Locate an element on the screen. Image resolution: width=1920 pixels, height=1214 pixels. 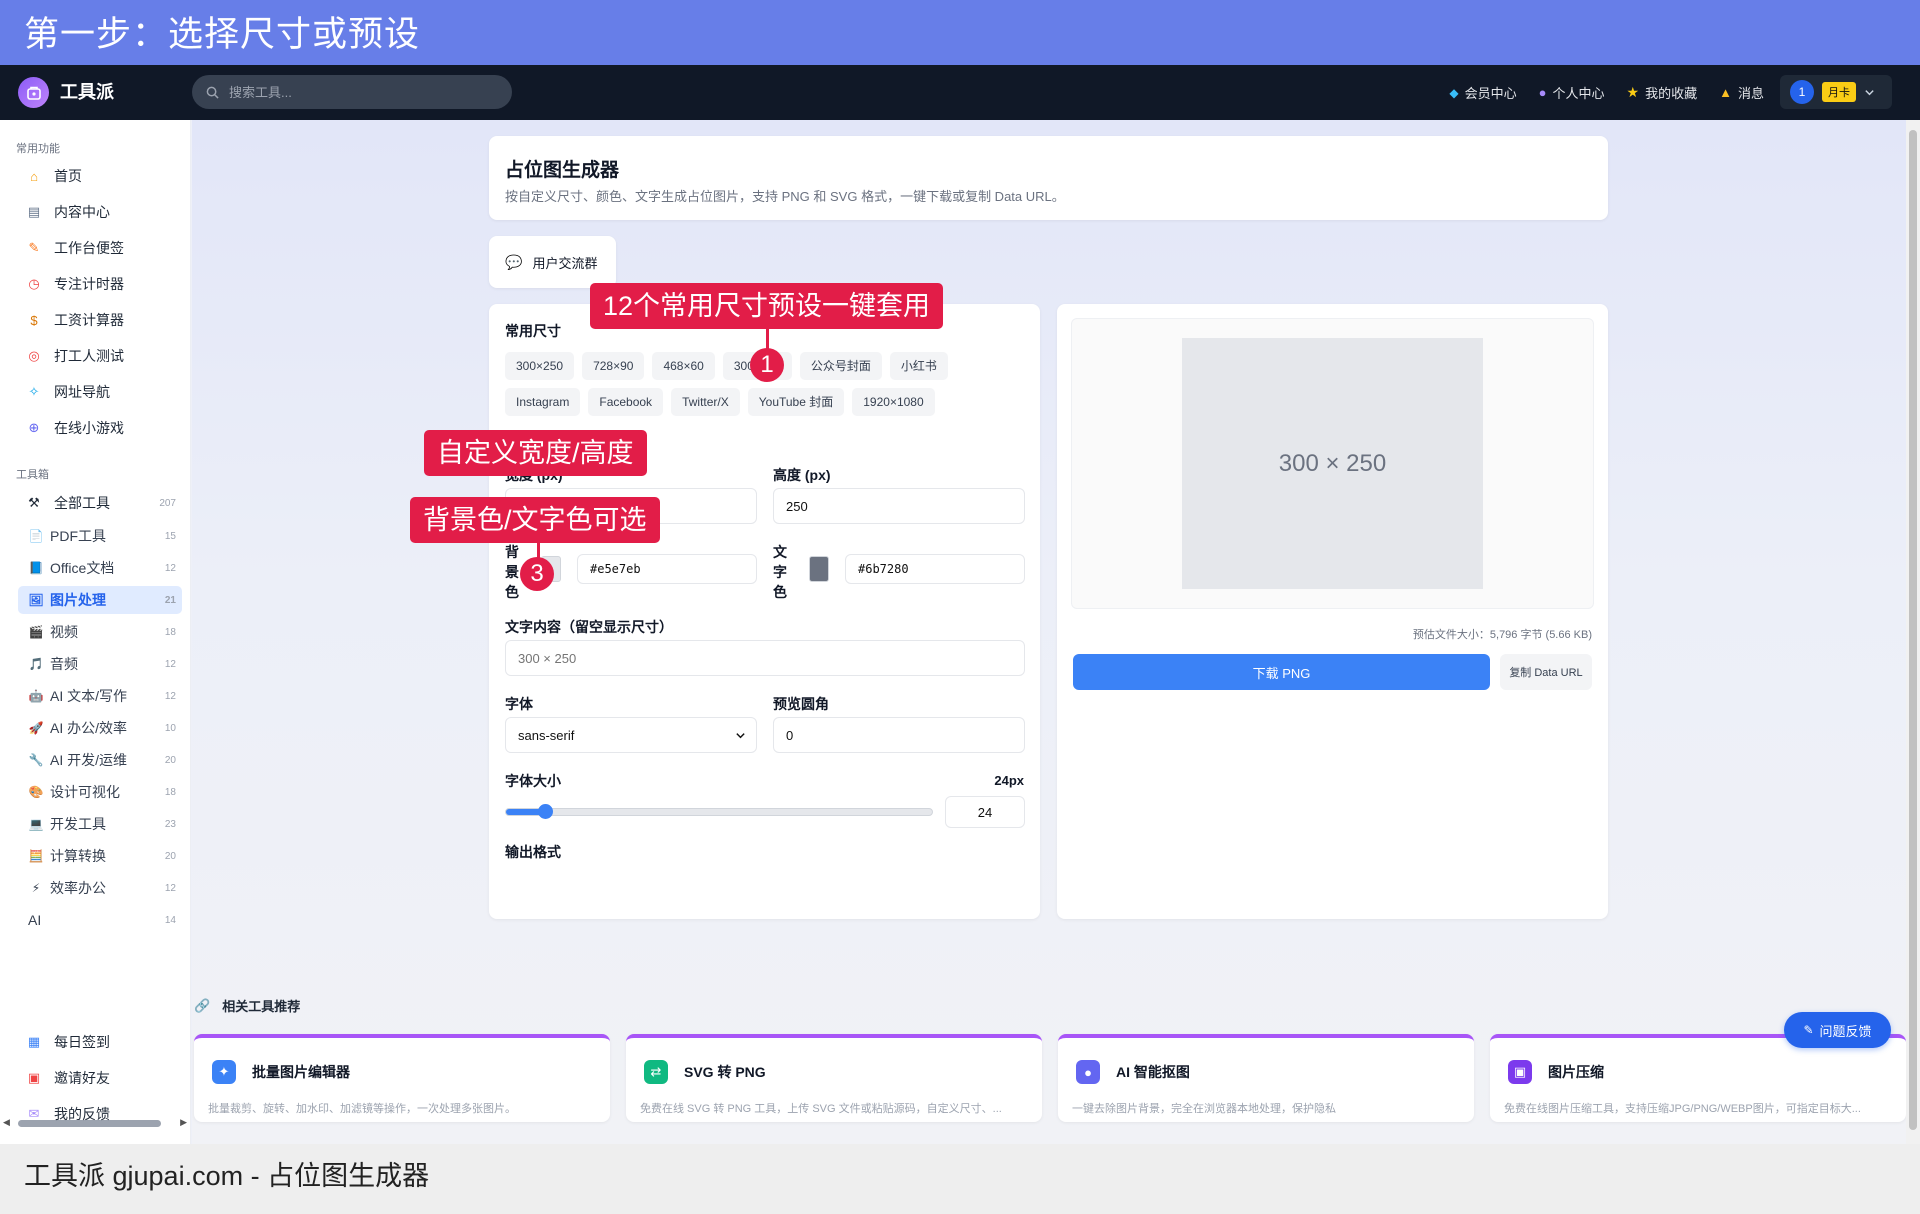
page-title: 占位图生成器 is located at coordinates (562, 170).